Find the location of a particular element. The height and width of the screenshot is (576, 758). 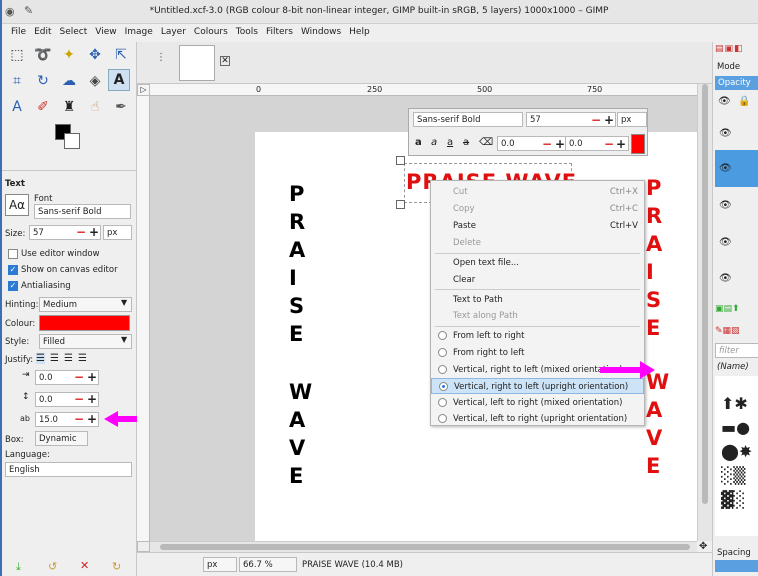

colour-picker-icon: ✒ is located at coordinates (121, 107).